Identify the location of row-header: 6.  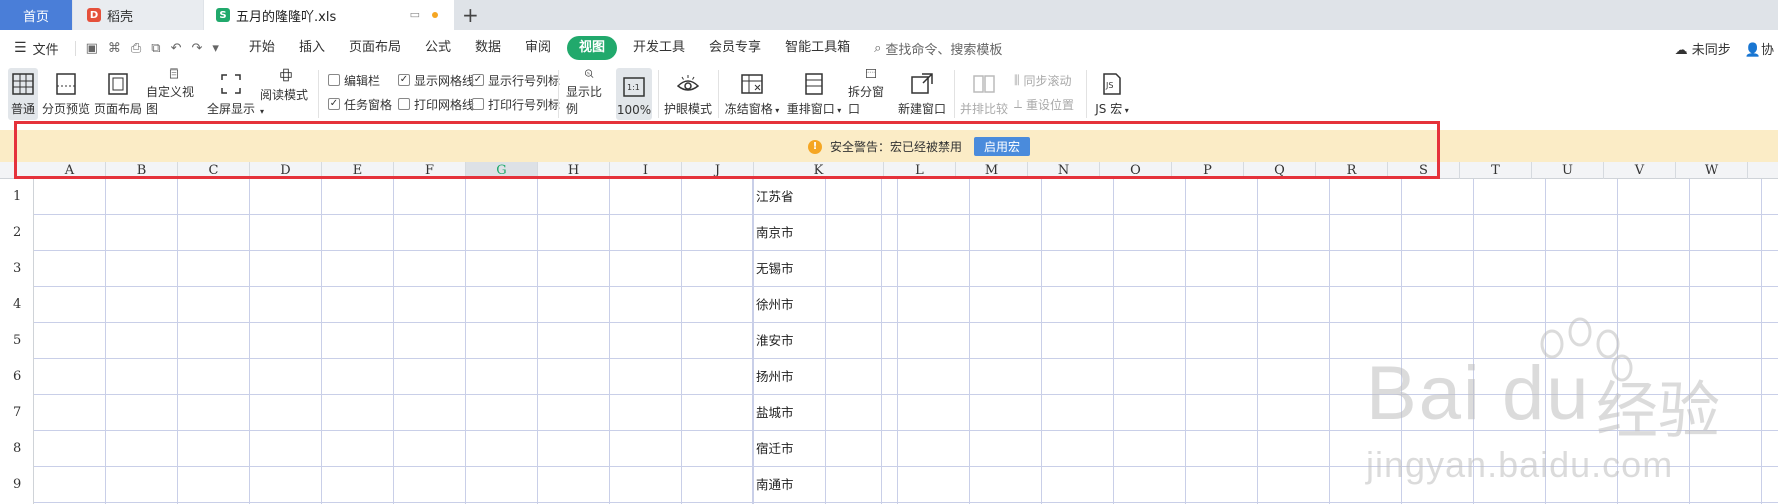
(17, 377).